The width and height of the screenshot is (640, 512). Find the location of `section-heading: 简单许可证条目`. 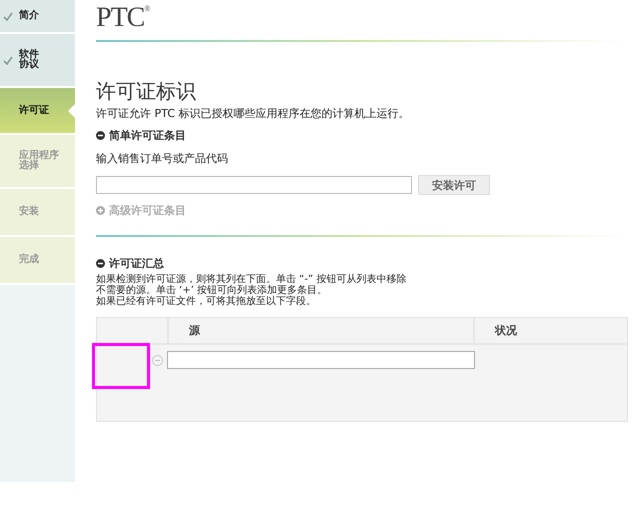

section-heading: 简单许可证条目 is located at coordinates (147, 135).